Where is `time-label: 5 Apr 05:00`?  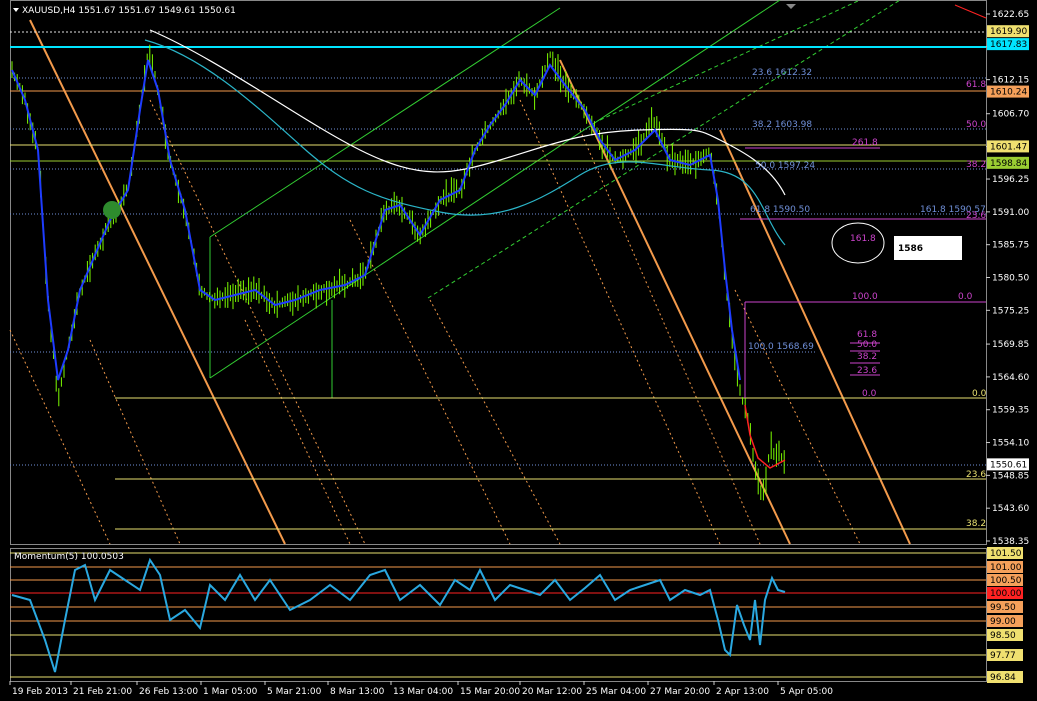
time-label: 5 Apr 05:00 is located at coordinates (806, 692).